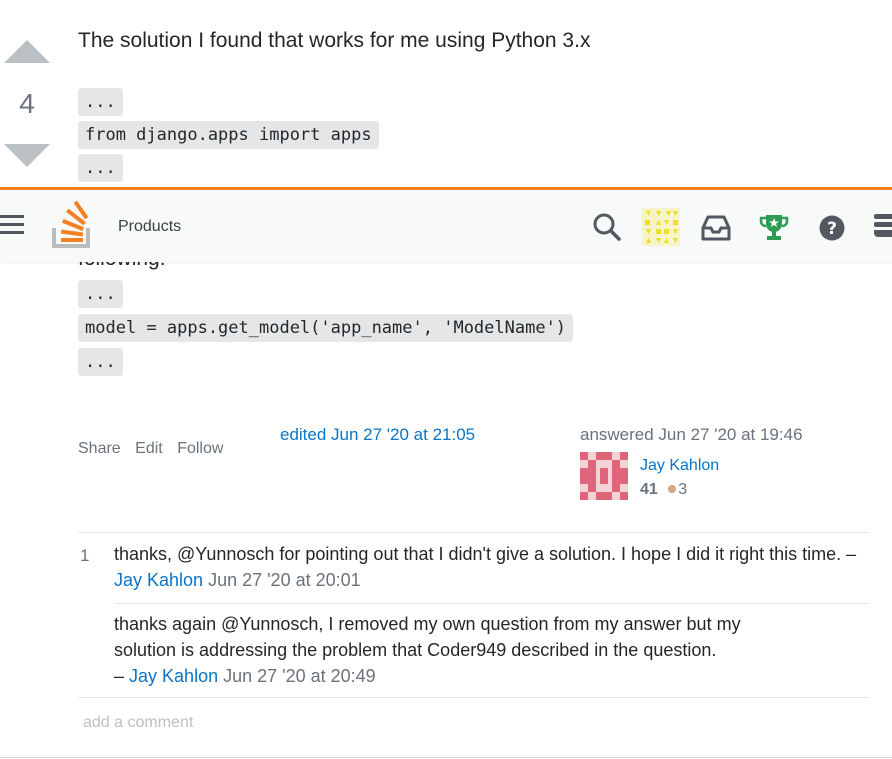 Image resolution: width=892 pixels, height=759 pixels. Describe the element at coordinates (663, 490) in the screenshot. I see `user-reputation: 41 3` at that location.